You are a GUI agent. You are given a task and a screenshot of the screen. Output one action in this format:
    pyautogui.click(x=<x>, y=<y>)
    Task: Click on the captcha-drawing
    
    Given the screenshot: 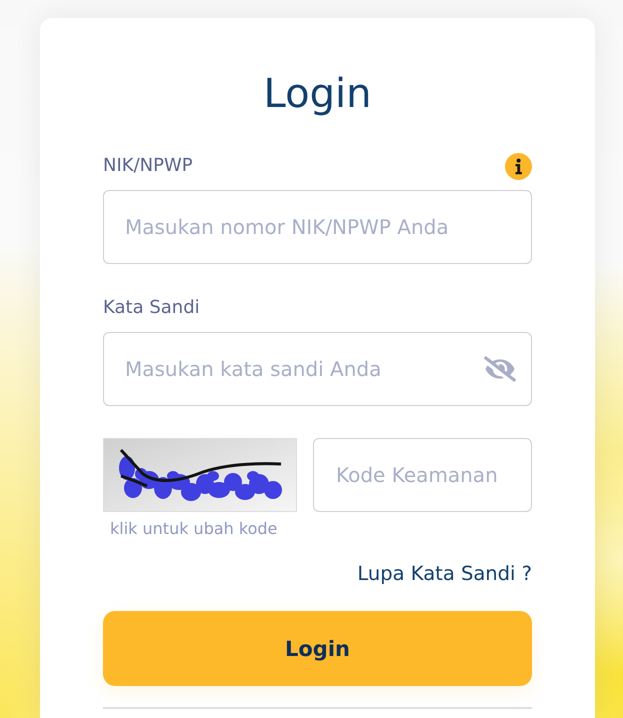 What is the action you would take?
    pyautogui.click(x=200, y=475)
    